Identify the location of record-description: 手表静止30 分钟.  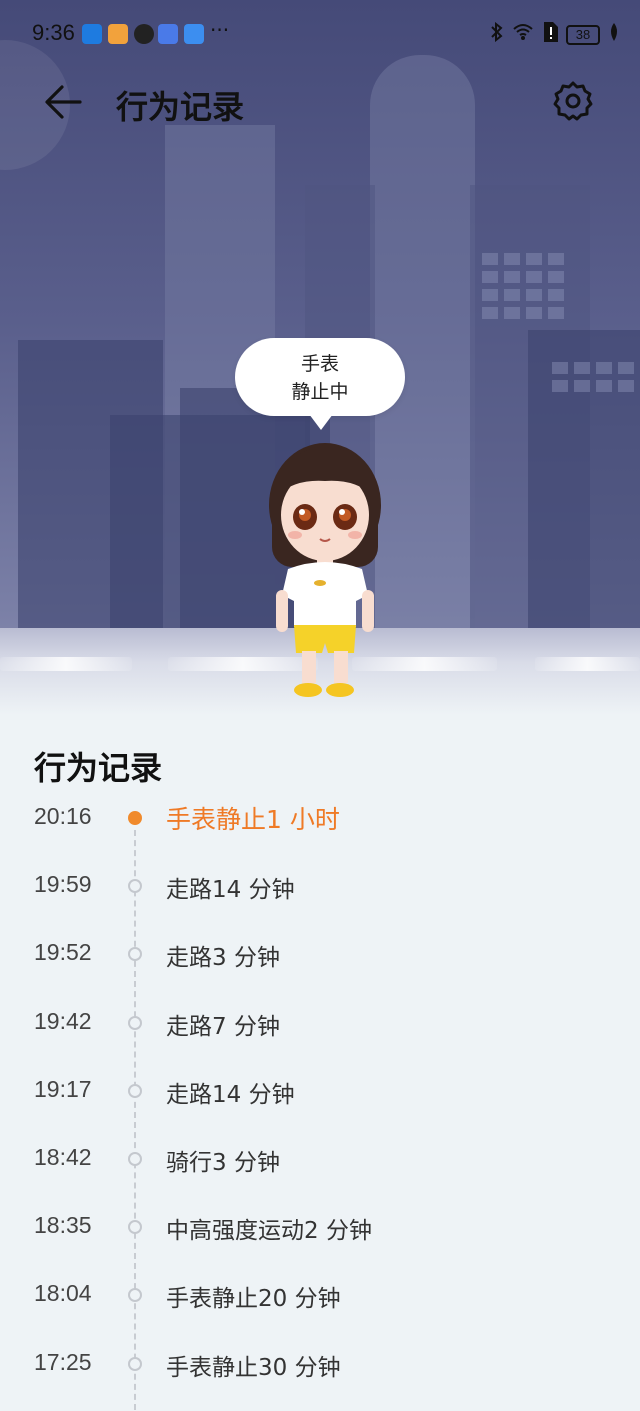
(253, 1367).